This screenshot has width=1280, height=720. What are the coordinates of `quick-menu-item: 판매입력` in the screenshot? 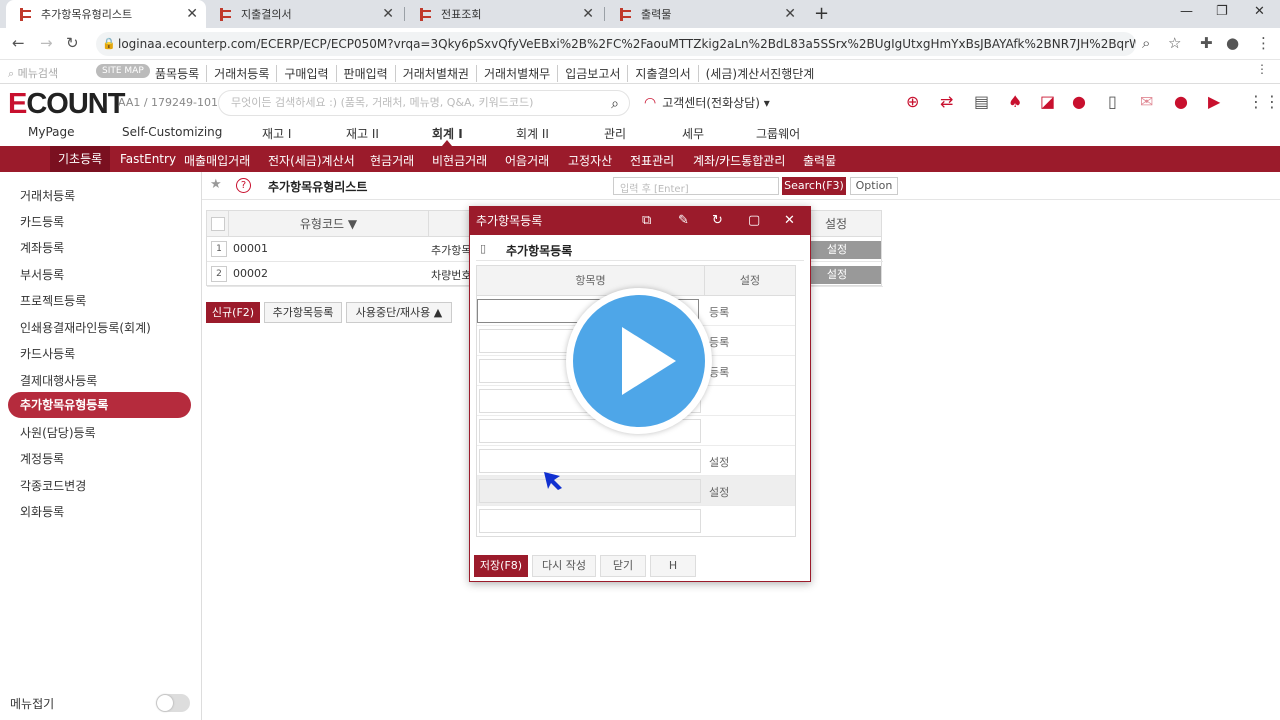 It's located at (366, 73).